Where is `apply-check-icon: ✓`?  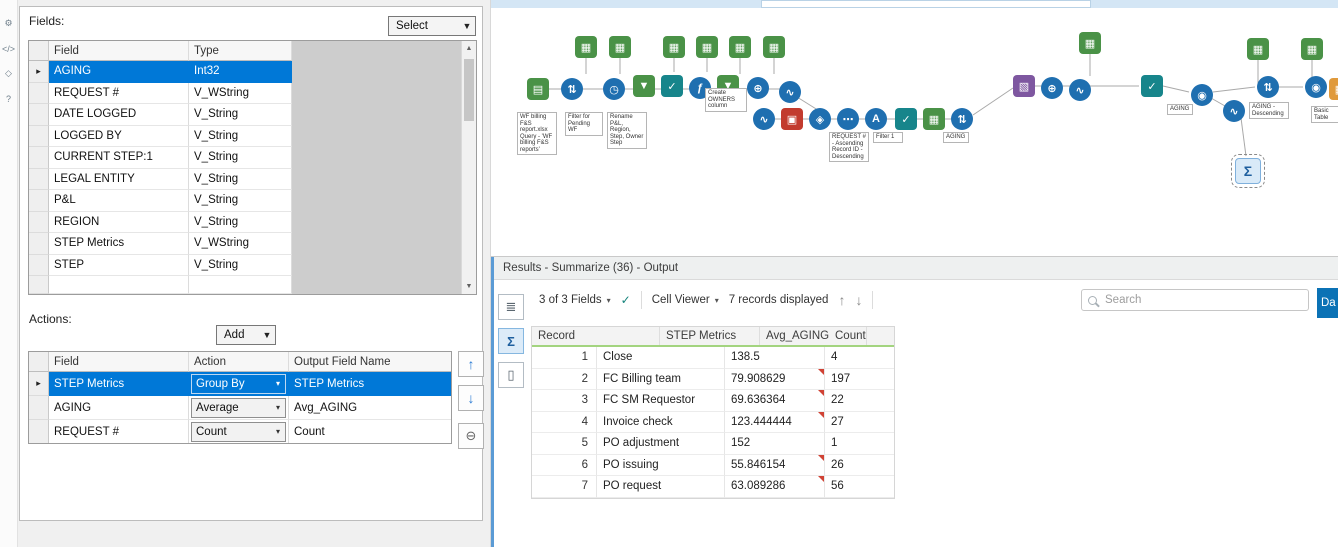 apply-check-icon: ✓ is located at coordinates (626, 300).